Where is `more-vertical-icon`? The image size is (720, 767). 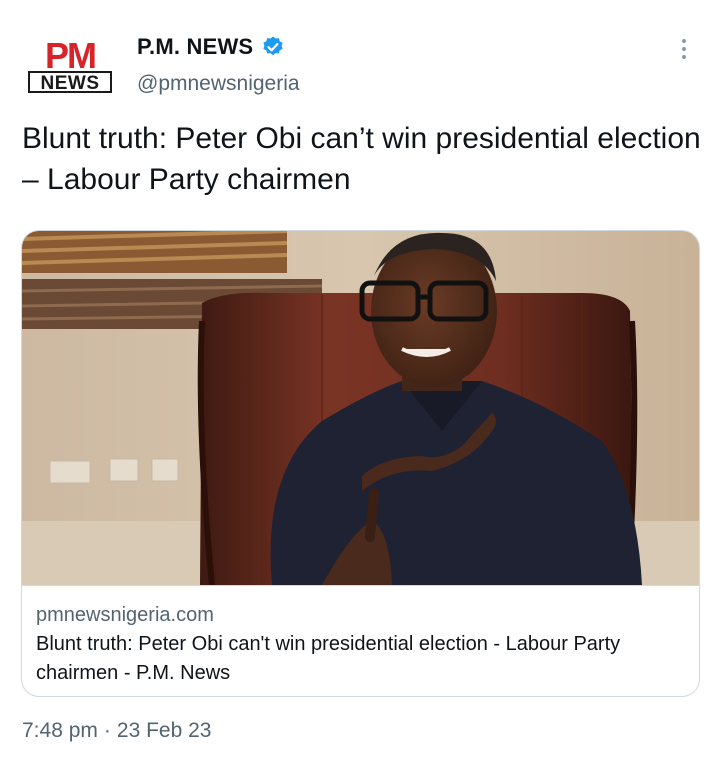 more-vertical-icon is located at coordinates (684, 49).